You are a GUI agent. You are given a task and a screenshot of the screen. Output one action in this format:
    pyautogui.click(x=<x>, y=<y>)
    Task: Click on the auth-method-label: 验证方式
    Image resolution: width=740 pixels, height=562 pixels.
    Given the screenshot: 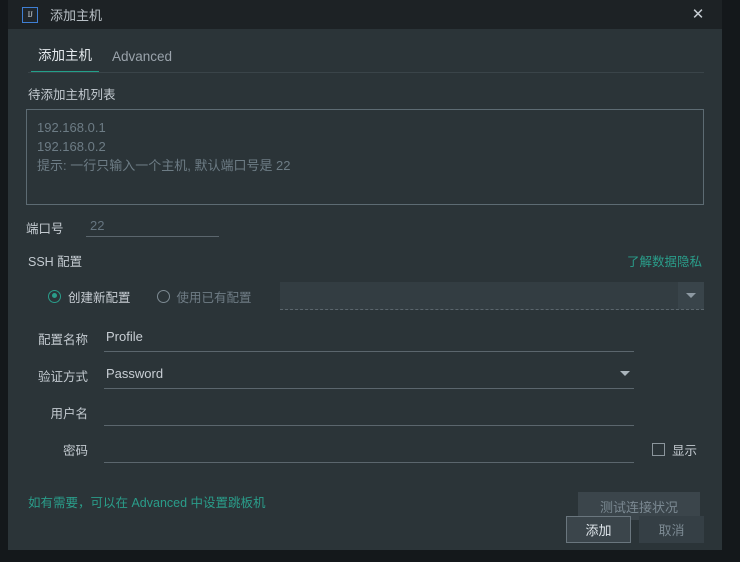 What is the action you would take?
    pyautogui.click(x=62, y=377)
    